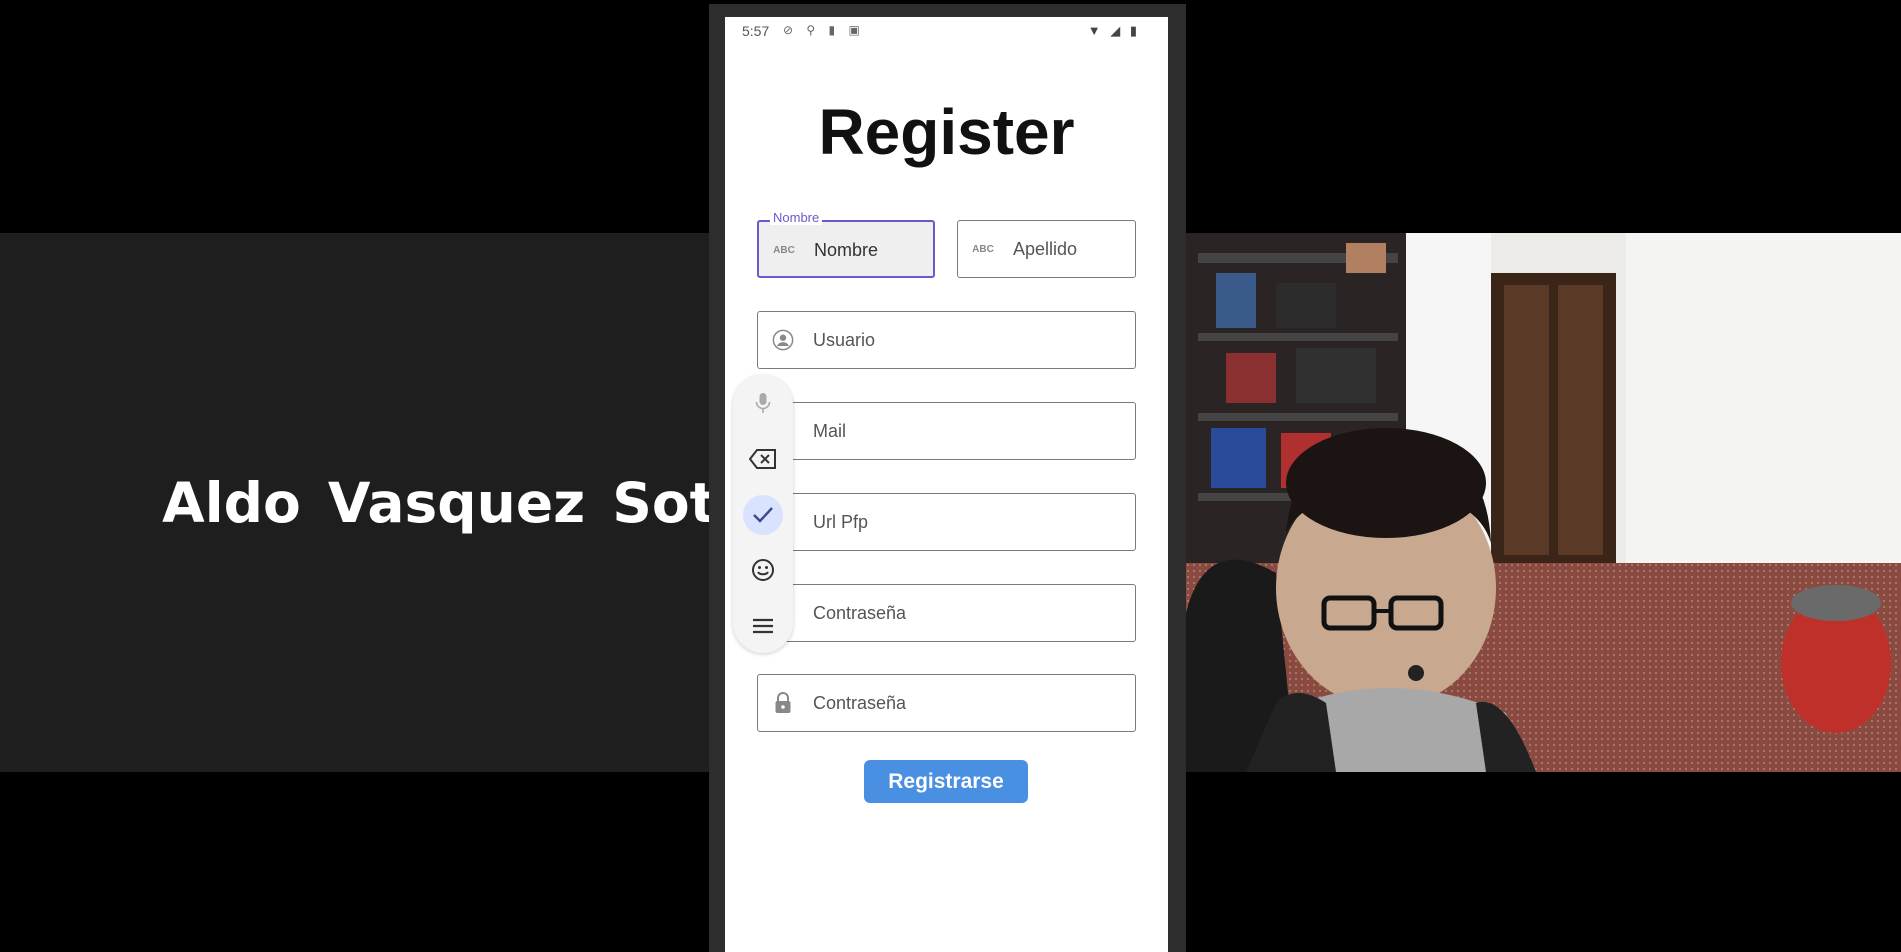  I want to click on mail-field: Mail, so click(946, 431).